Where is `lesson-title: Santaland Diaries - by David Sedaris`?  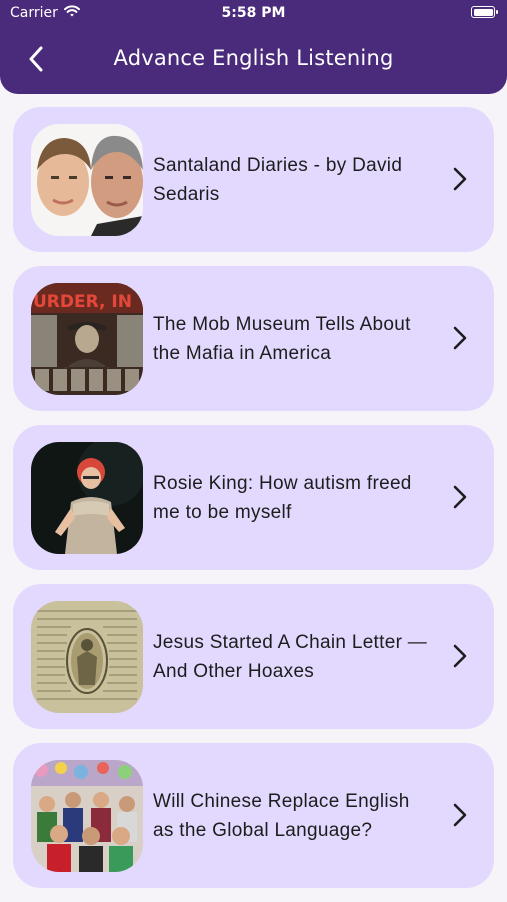 lesson-title: Santaland Diaries - by David Sedaris is located at coordinates (278, 179).